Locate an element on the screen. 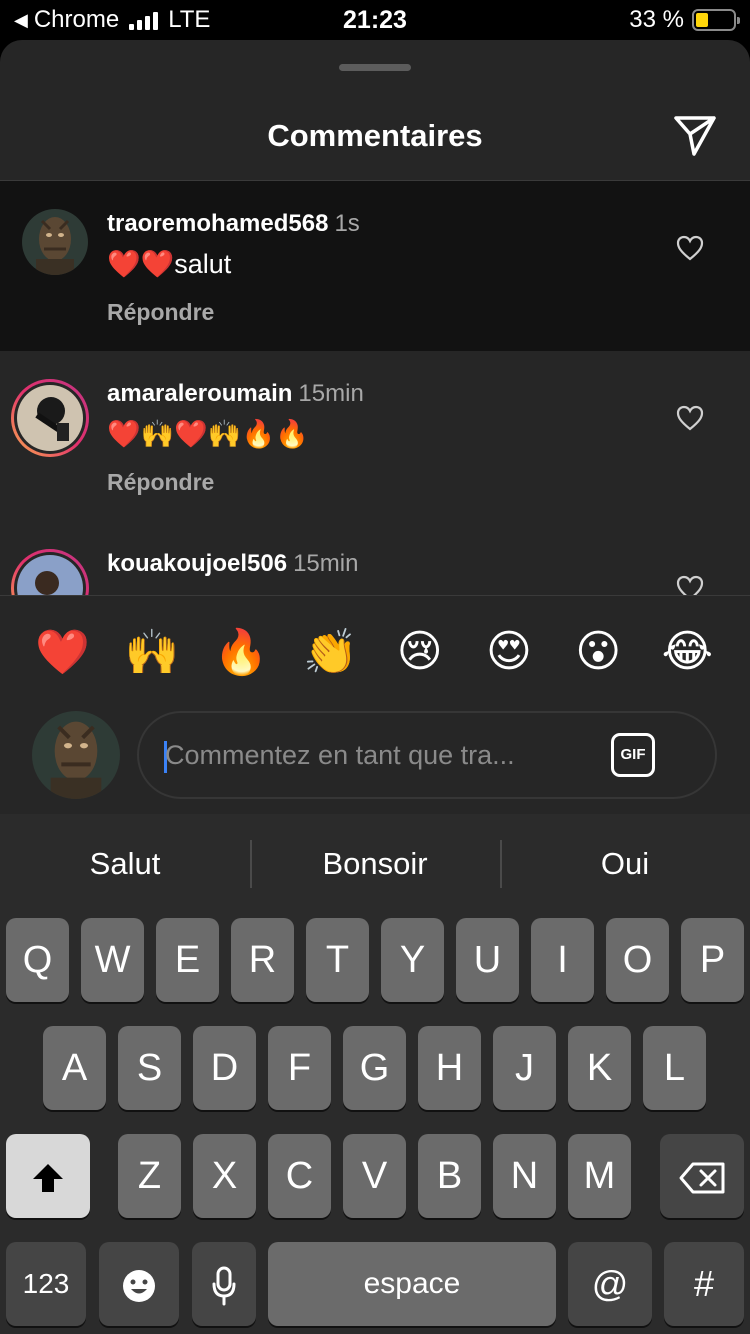 The width and height of the screenshot is (750, 1334). suggestion-item: Oui is located at coordinates (625, 864).